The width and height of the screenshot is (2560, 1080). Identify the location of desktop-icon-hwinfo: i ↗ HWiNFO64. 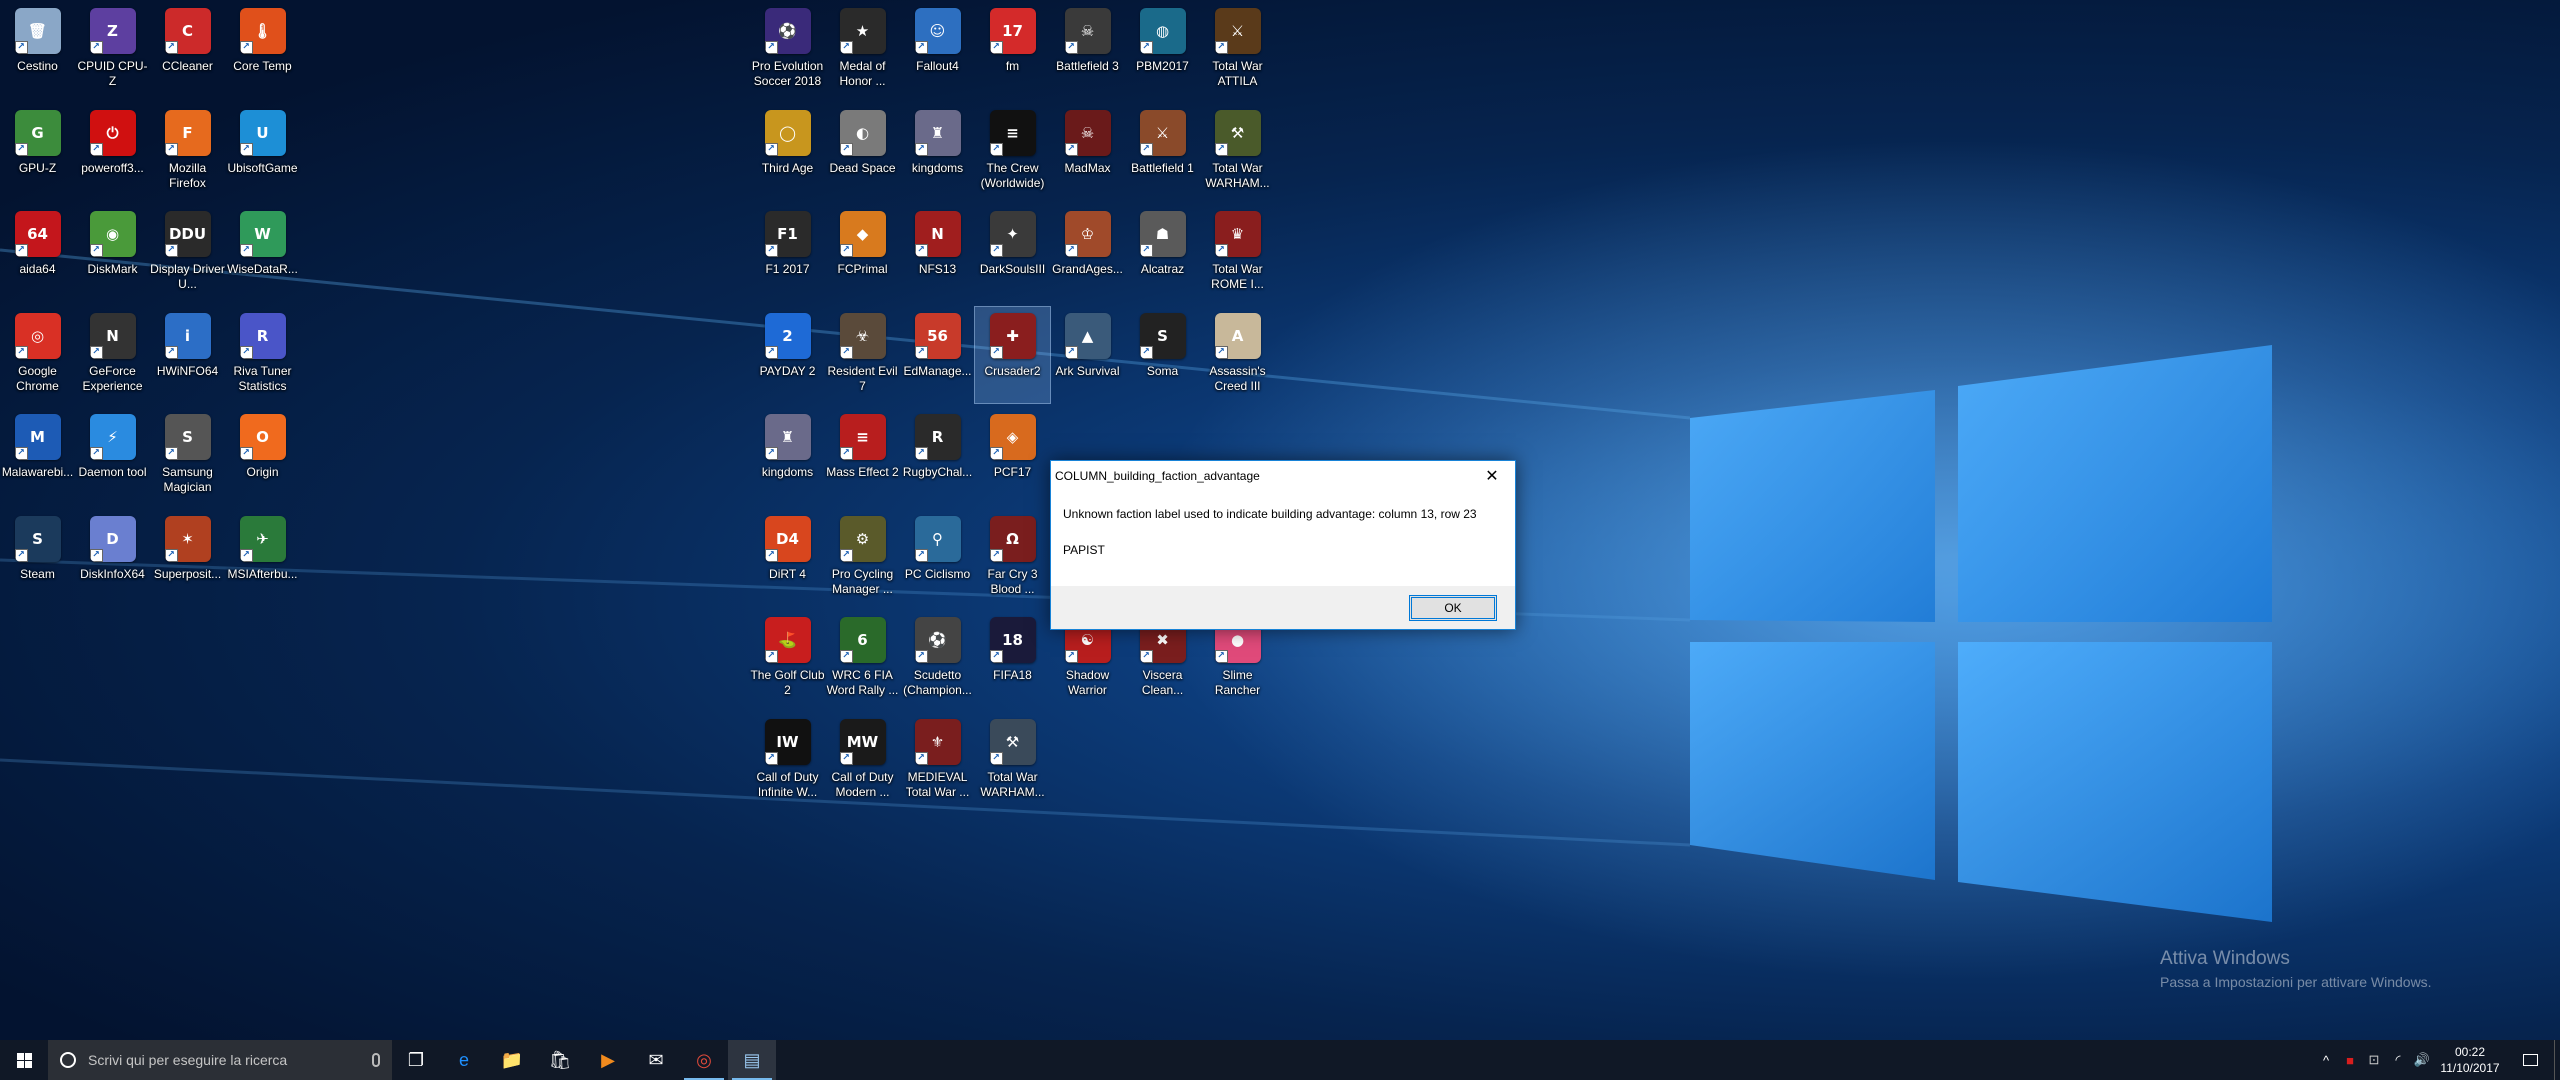
(187, 355).